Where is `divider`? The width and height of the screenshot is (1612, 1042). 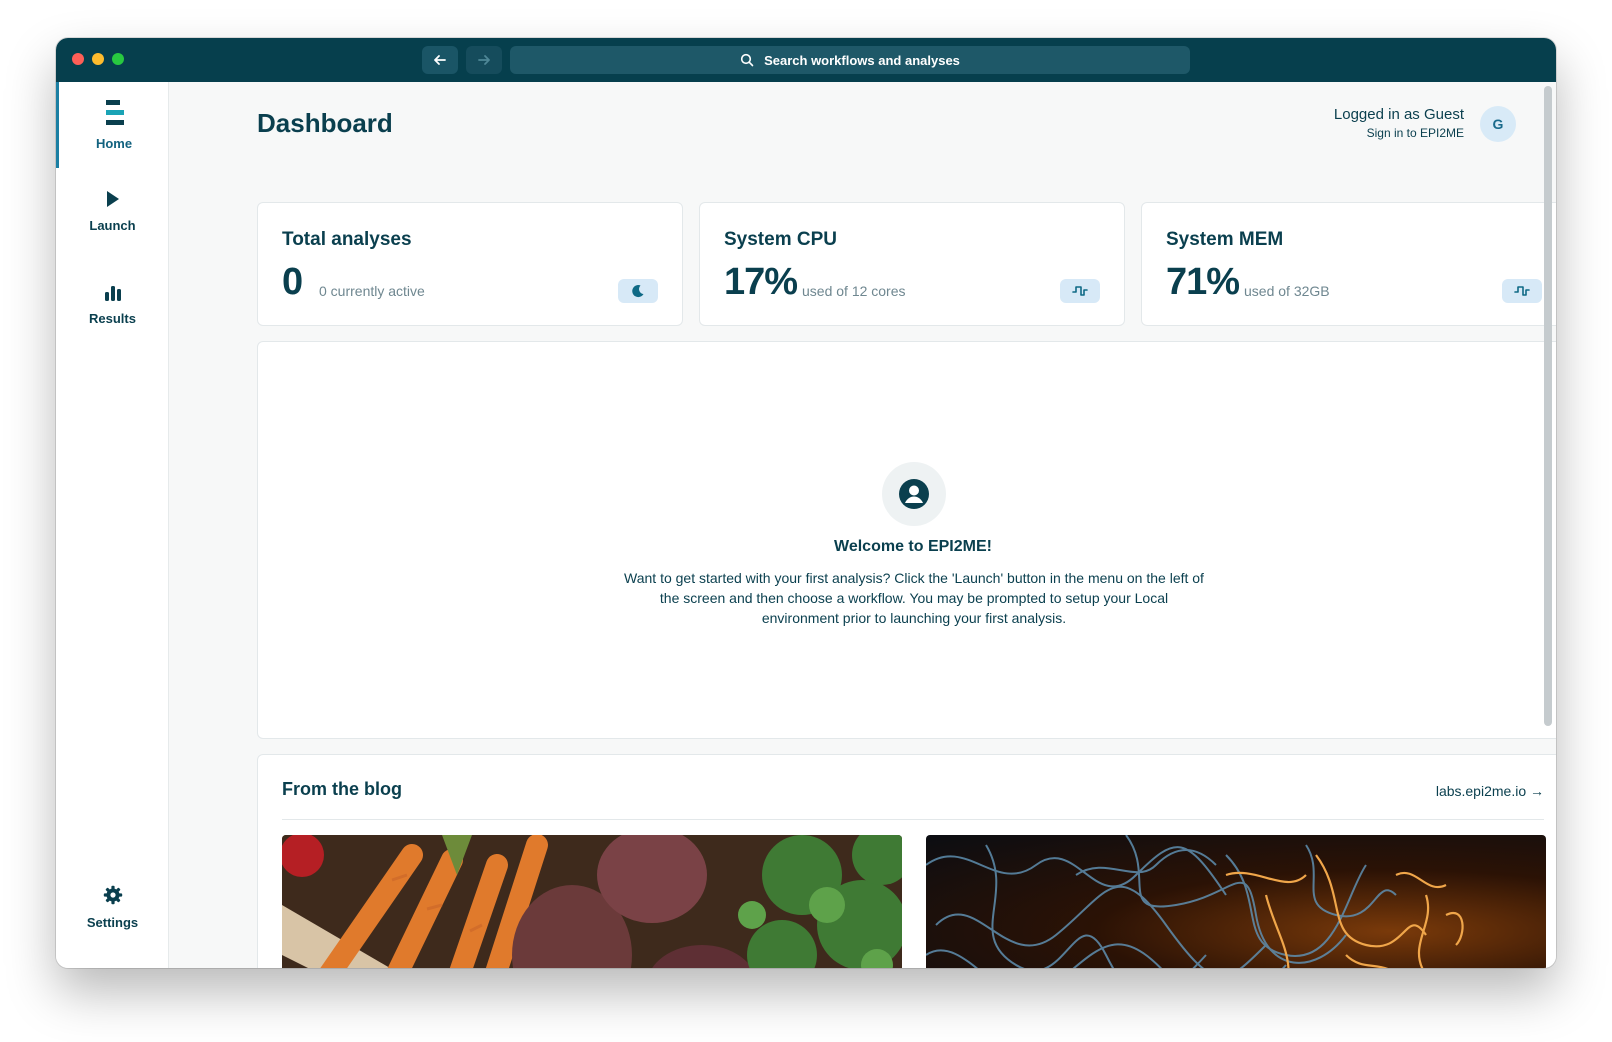
divider is located at coordinates (913, 819).